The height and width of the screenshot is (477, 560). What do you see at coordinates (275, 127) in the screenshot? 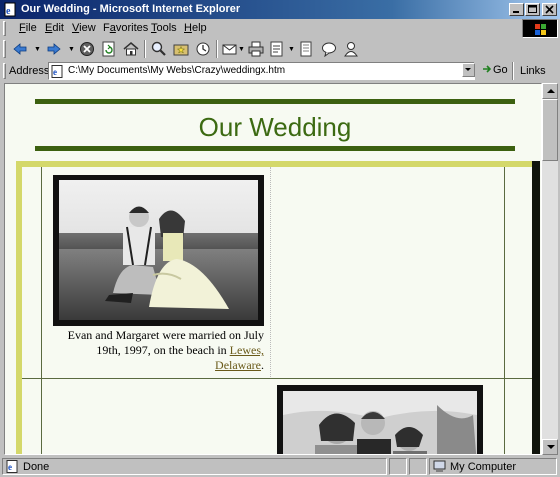
I see `page-heading: Our Wedding` at bounding box center [275, 127].